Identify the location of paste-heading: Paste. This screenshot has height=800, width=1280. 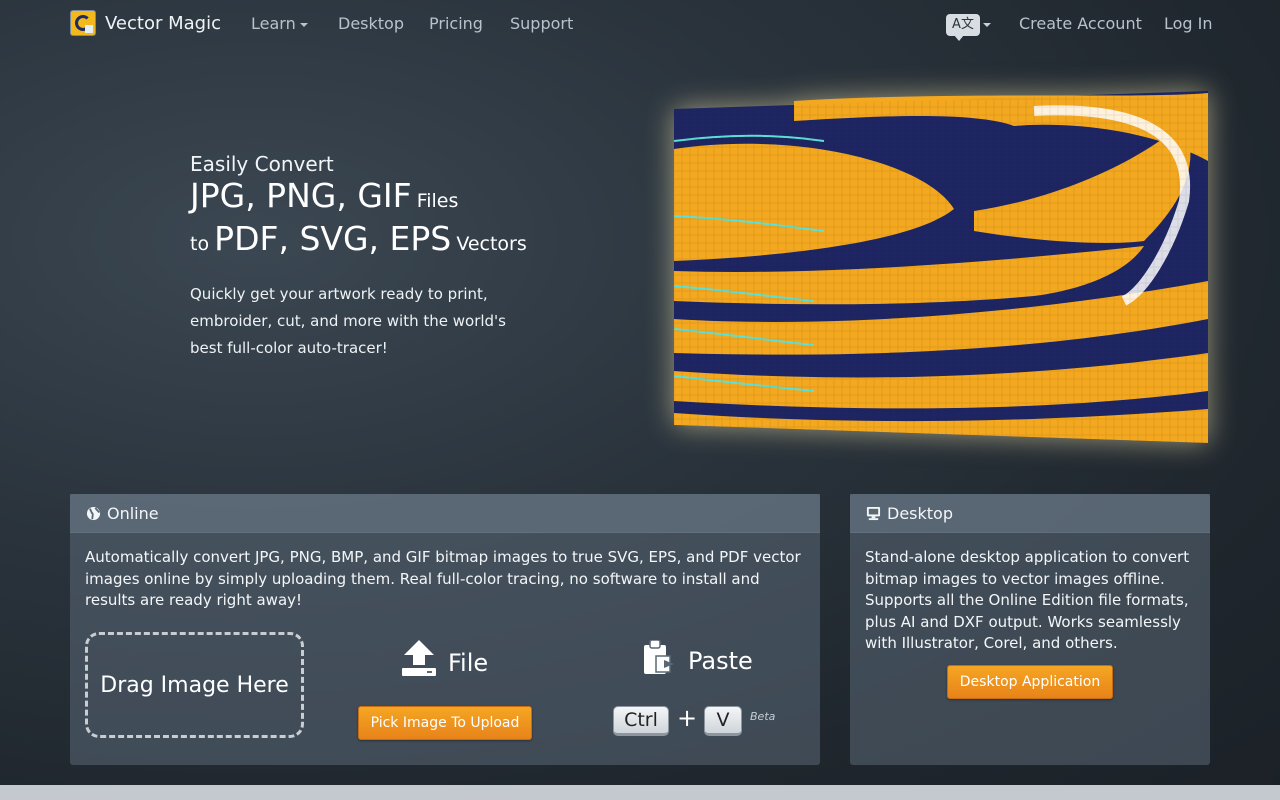
(698, 658).